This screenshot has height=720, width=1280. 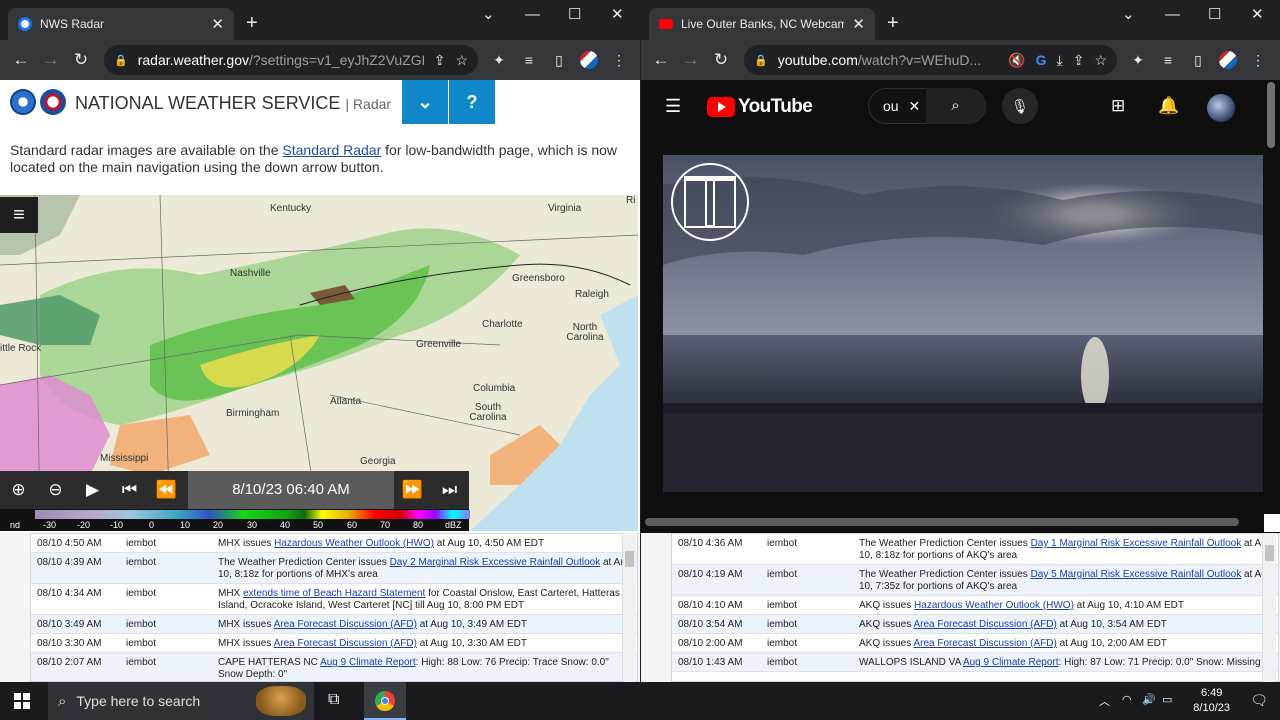 I want to click on youtube-search-box: ou ✕ ⌕, so click(x=927, y=106).